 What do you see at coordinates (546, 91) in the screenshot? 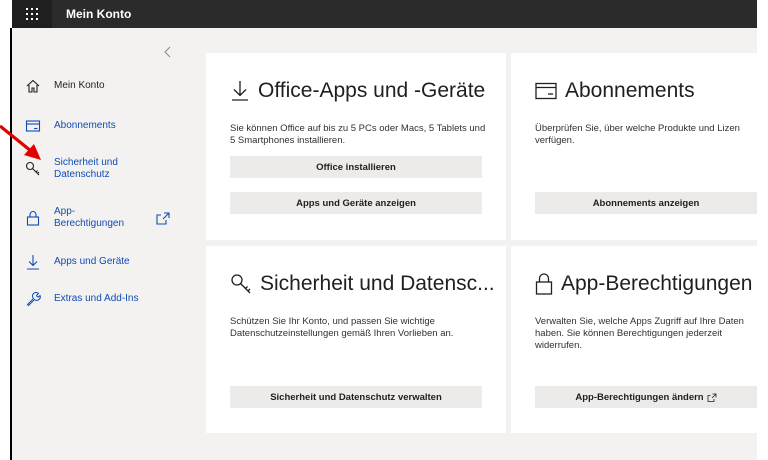
I see `card-icon` at bounding box center [546, 91].